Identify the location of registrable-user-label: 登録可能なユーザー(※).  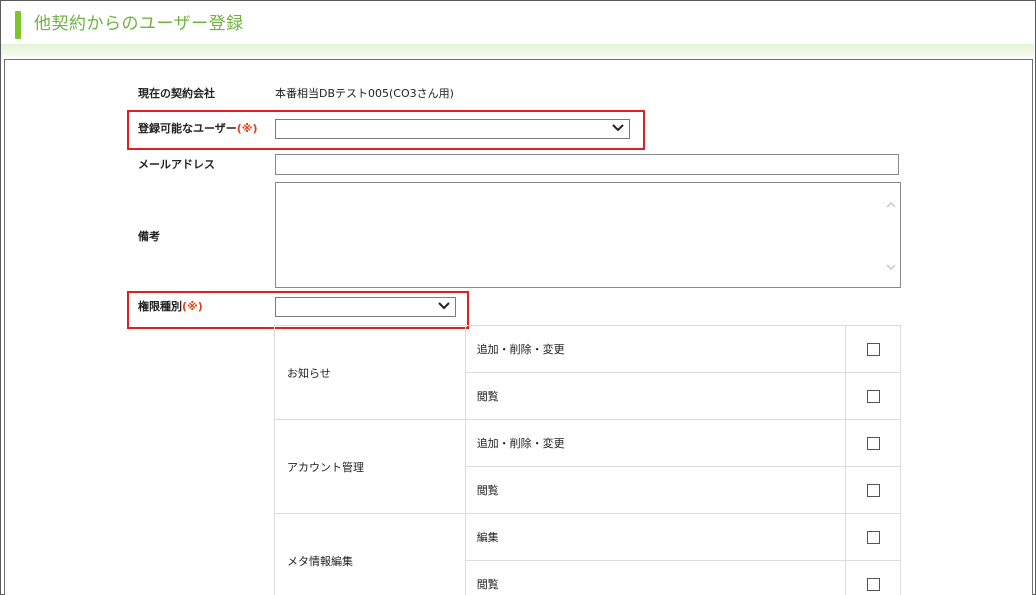
(198, 129).